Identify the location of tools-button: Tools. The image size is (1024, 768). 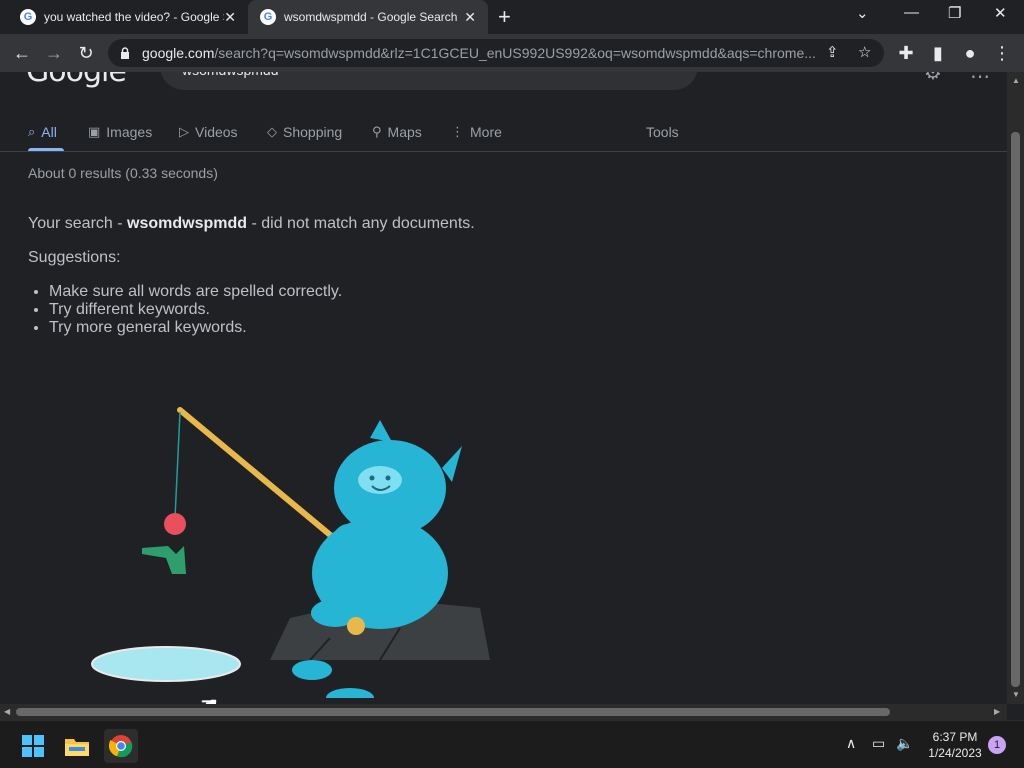
(662, 132).